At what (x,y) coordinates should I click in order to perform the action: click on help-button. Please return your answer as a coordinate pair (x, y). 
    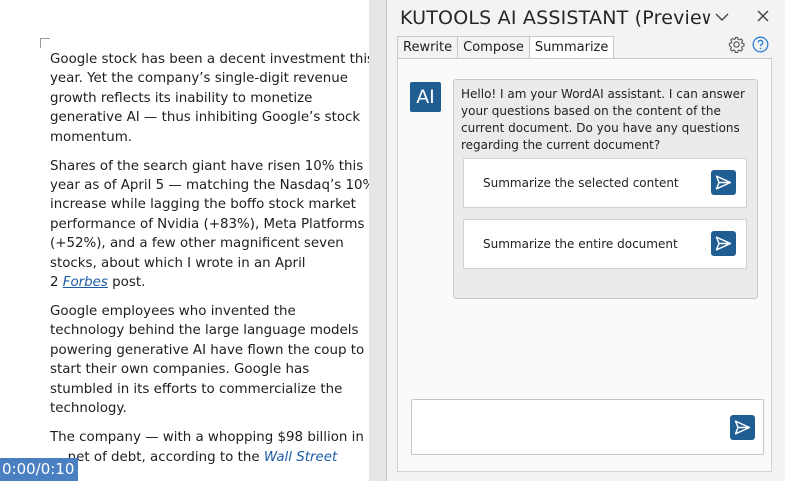
    Looking at the image, I should click on (760, 44).